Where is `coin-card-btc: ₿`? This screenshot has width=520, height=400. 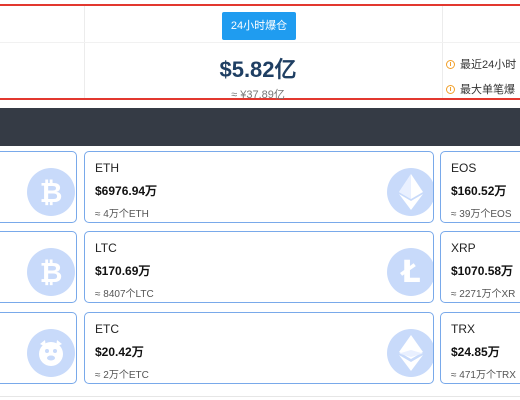 coin-card-btc: ₿ is located at coordinates (38, 187).